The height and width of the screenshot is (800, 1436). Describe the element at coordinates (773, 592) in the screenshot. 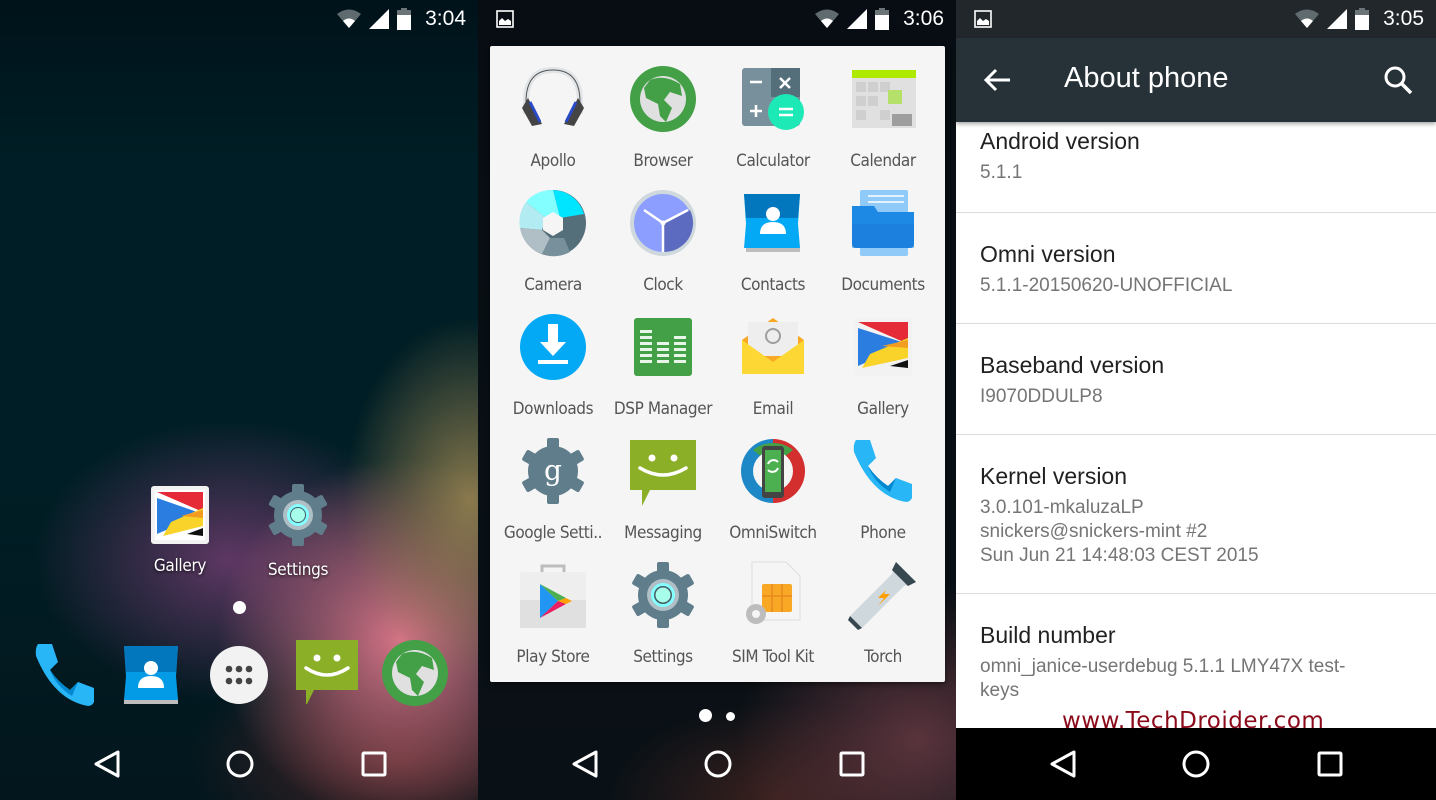

I see `sim-card-icon` at that location.